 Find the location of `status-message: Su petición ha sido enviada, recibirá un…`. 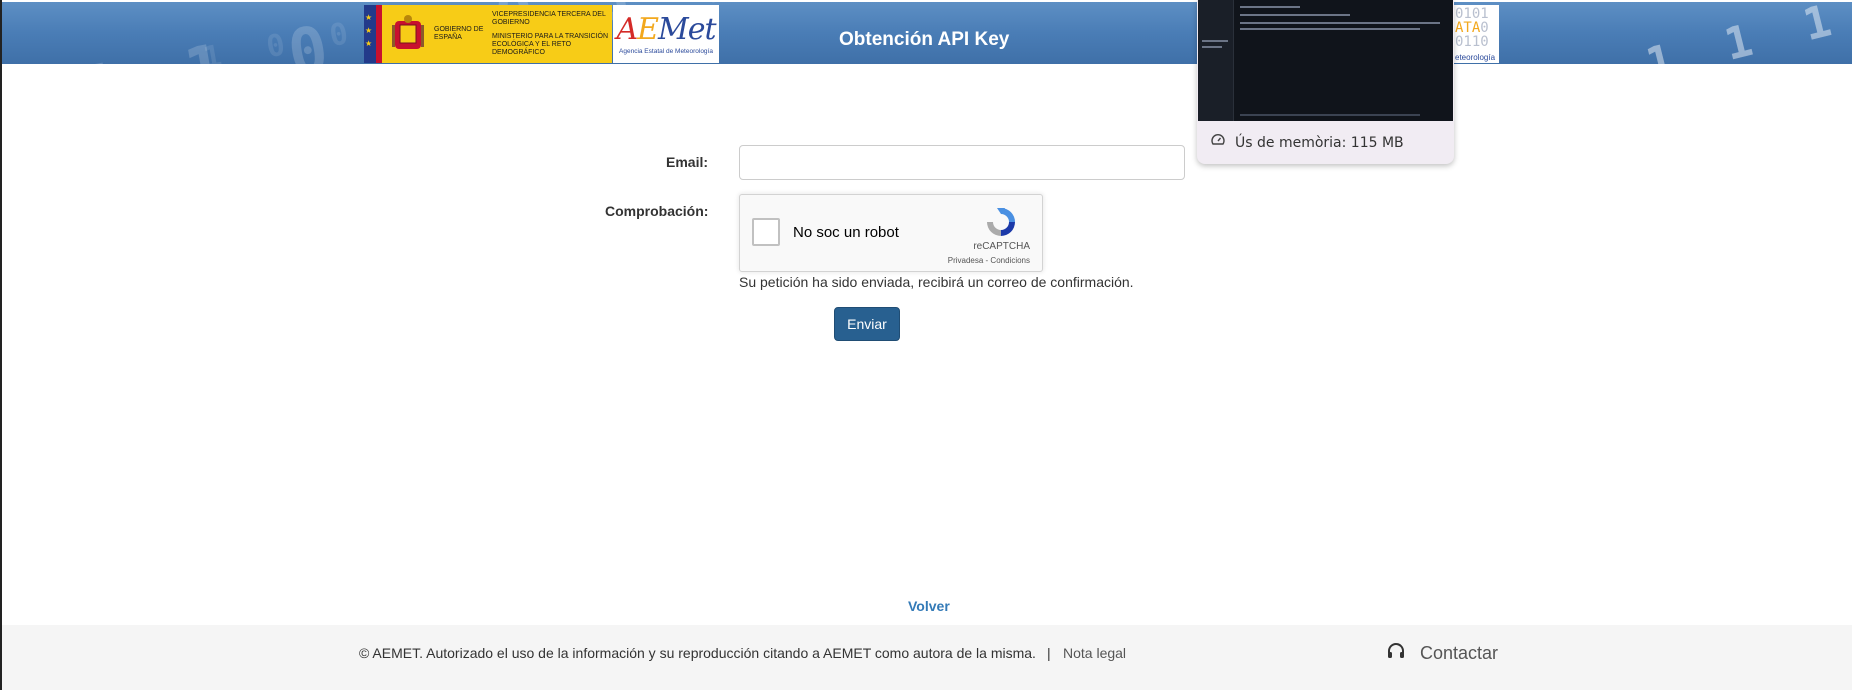

status-message: Su petición ha sido enviada, recibirá un… is located at coordinates (936, 282).